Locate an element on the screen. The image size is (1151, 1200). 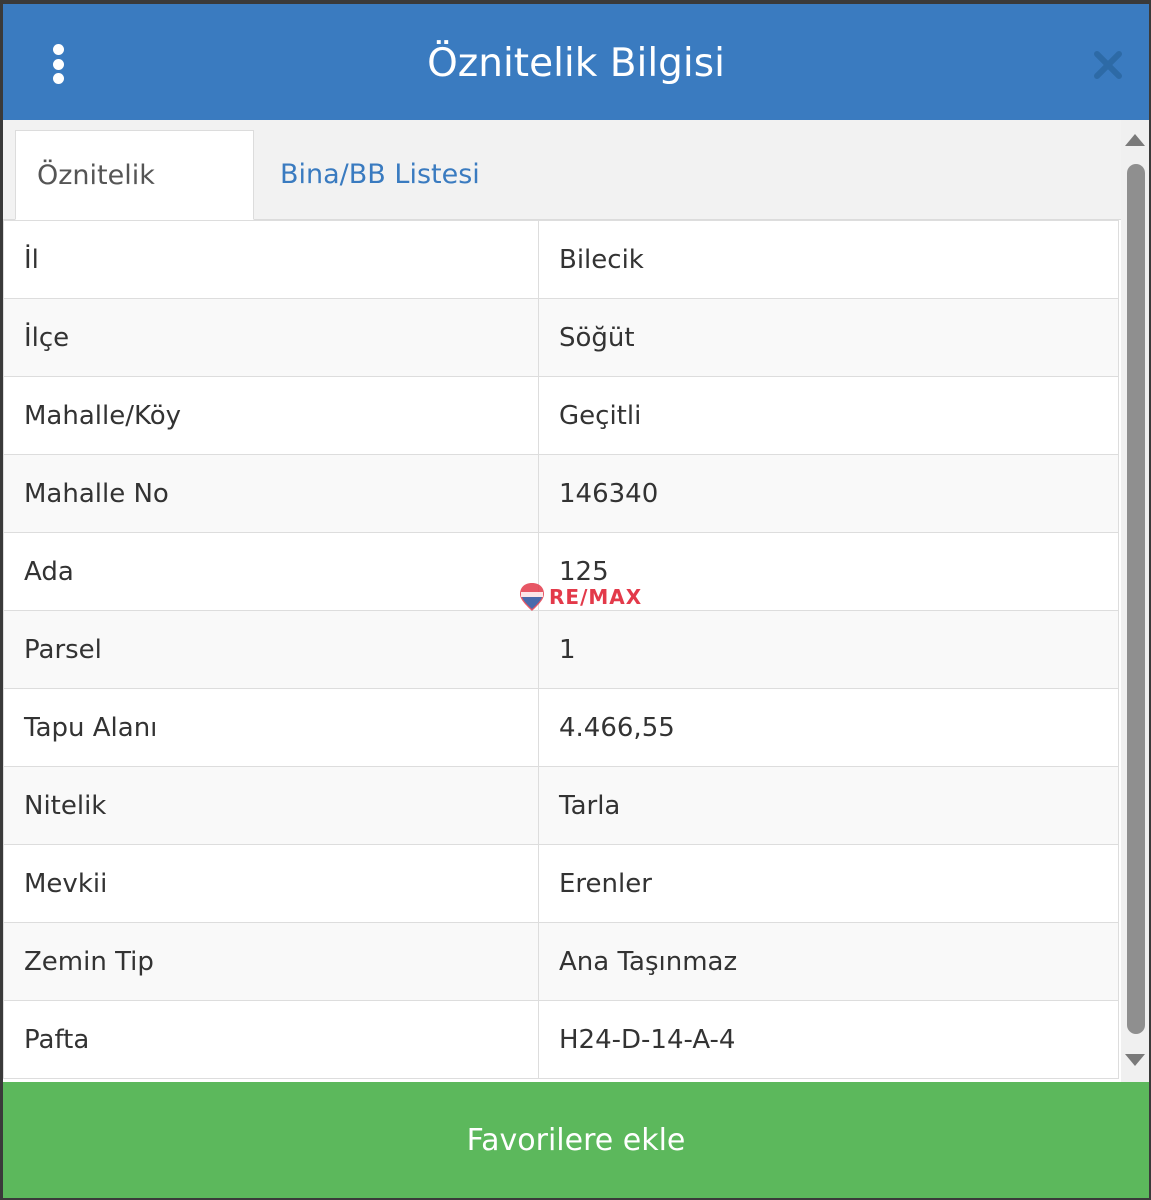
table-row: Ada 125 is located at coordinates (561, 571).